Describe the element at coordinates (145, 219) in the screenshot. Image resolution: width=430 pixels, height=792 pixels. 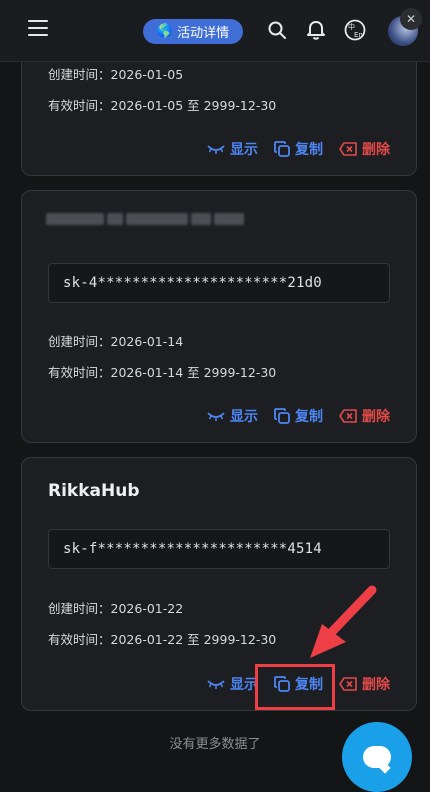
I see `blurred-key-name` at that location.